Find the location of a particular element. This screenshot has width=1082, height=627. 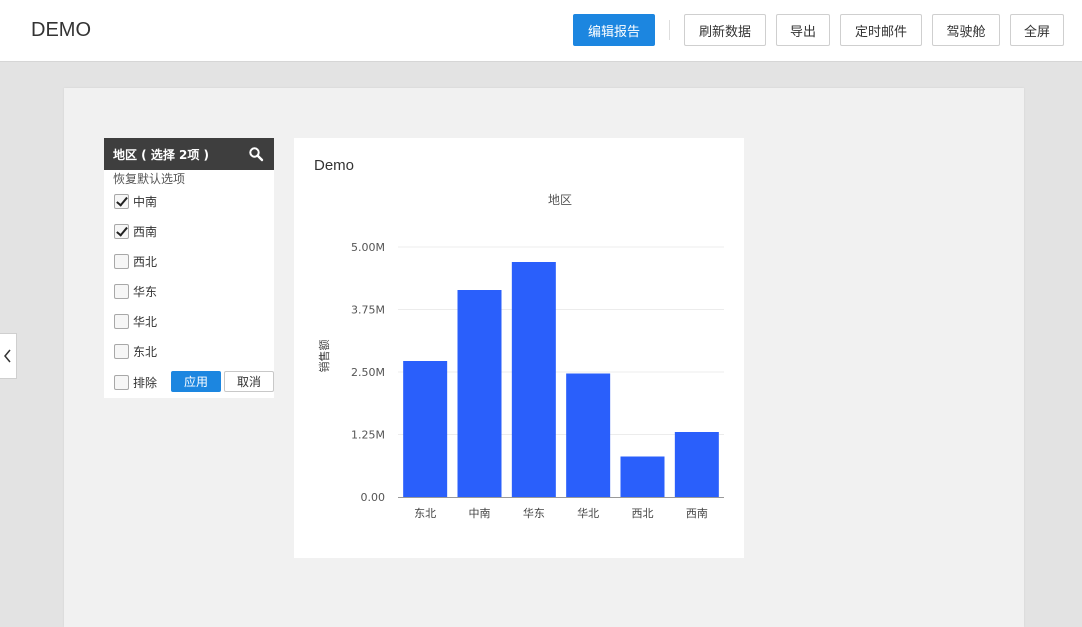

filter-option-label: 华北 is located at coordinates (145, 321).